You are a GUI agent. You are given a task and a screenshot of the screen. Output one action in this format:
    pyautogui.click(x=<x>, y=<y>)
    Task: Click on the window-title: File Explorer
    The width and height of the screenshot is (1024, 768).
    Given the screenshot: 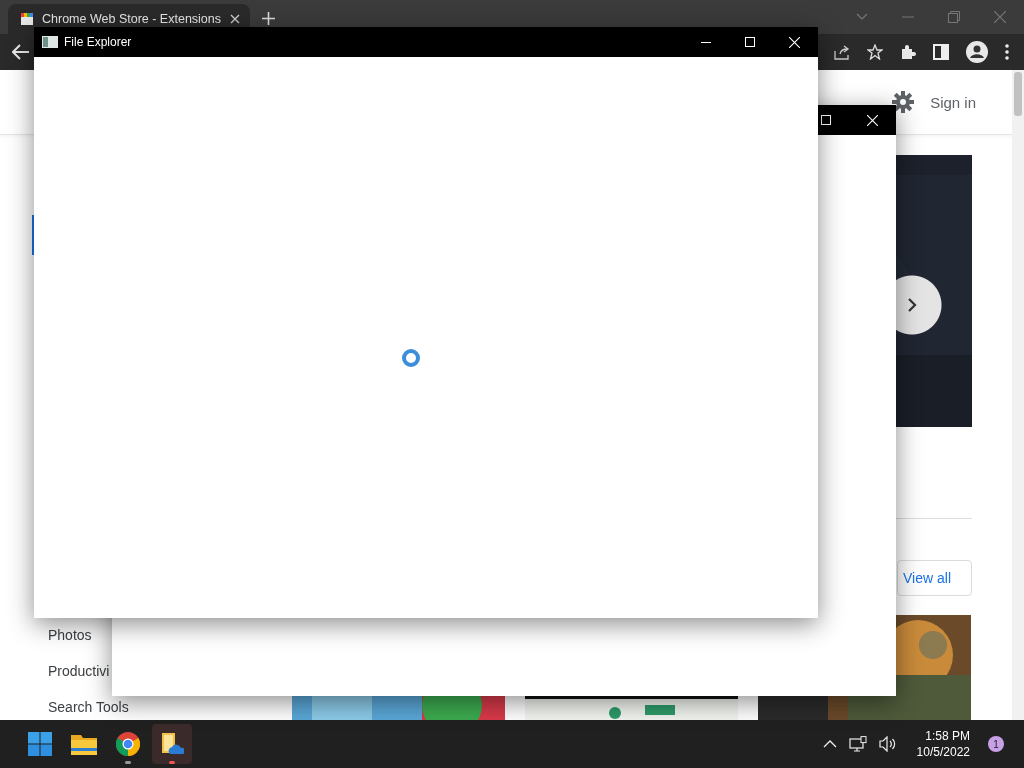 What is the action you would take?
    pyautogui.click(x=98, y=42)
    